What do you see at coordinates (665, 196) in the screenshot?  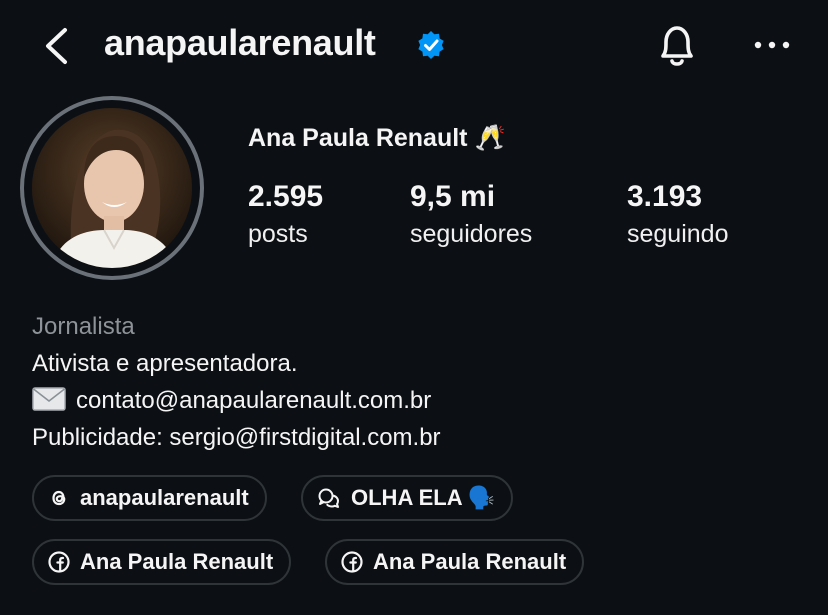 I see `stat-following-value: 3.193` at bounding box center [665, 196].